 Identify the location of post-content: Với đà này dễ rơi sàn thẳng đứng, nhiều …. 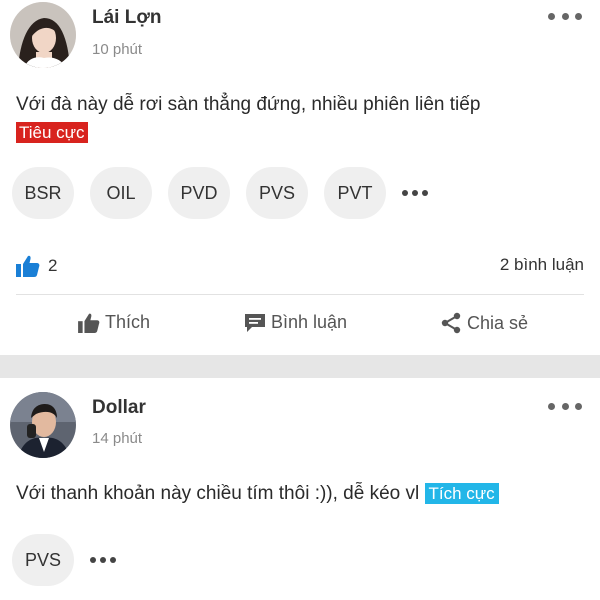
(301, 119).